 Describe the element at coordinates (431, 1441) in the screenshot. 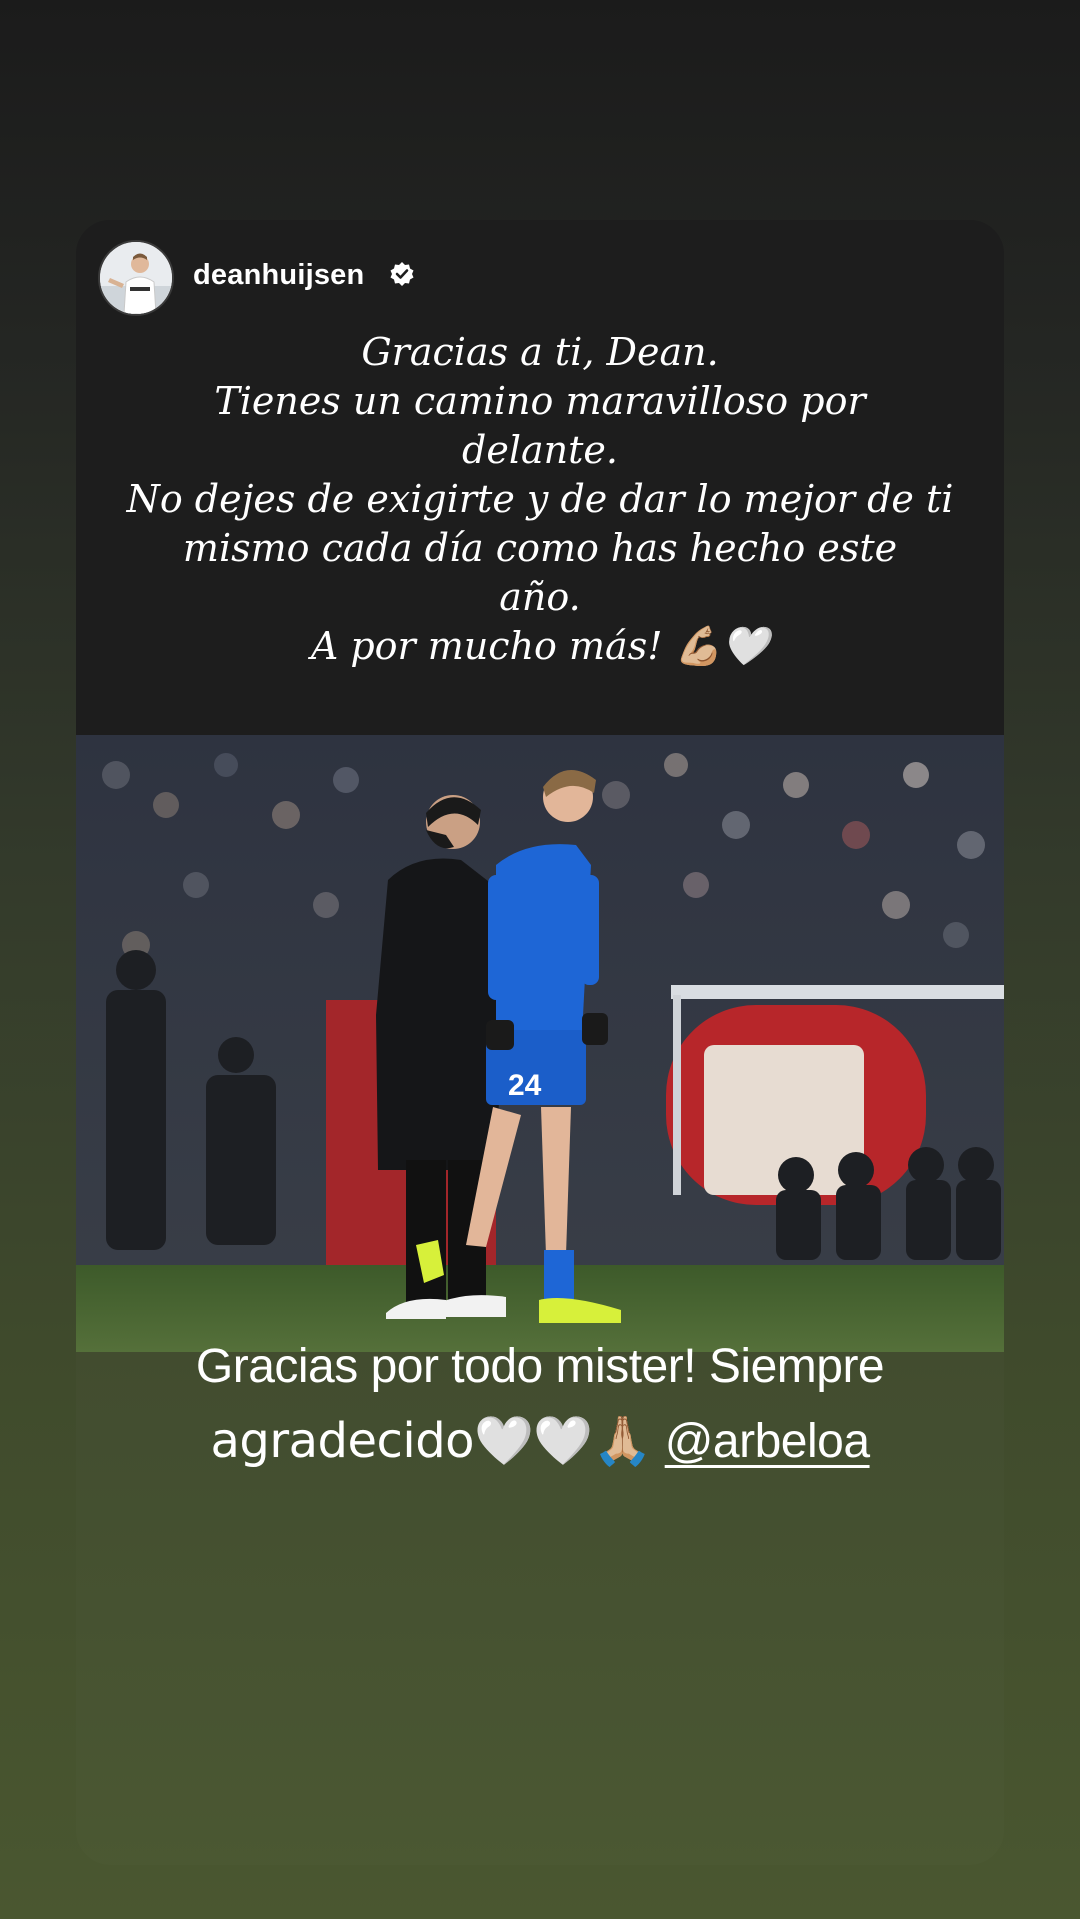

I see `story-text-line2: agradecido🤍🤍🙏🏼` at that location.